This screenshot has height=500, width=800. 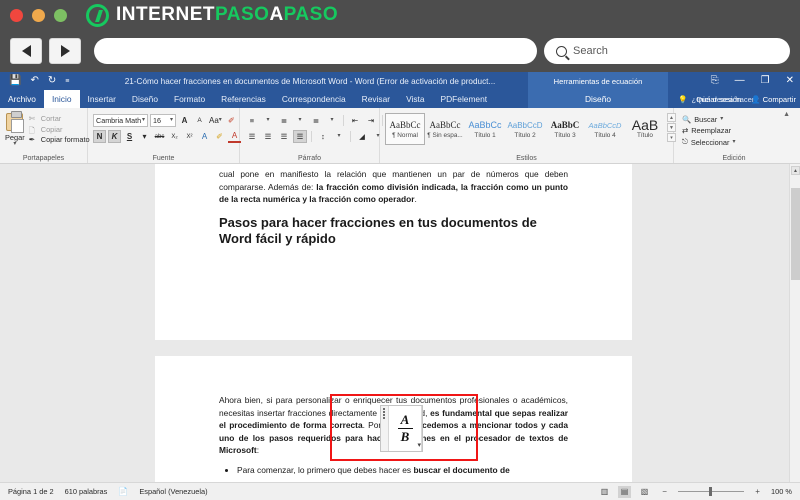 I want to click on save-icon: 💾, so click(x=15, y=81).